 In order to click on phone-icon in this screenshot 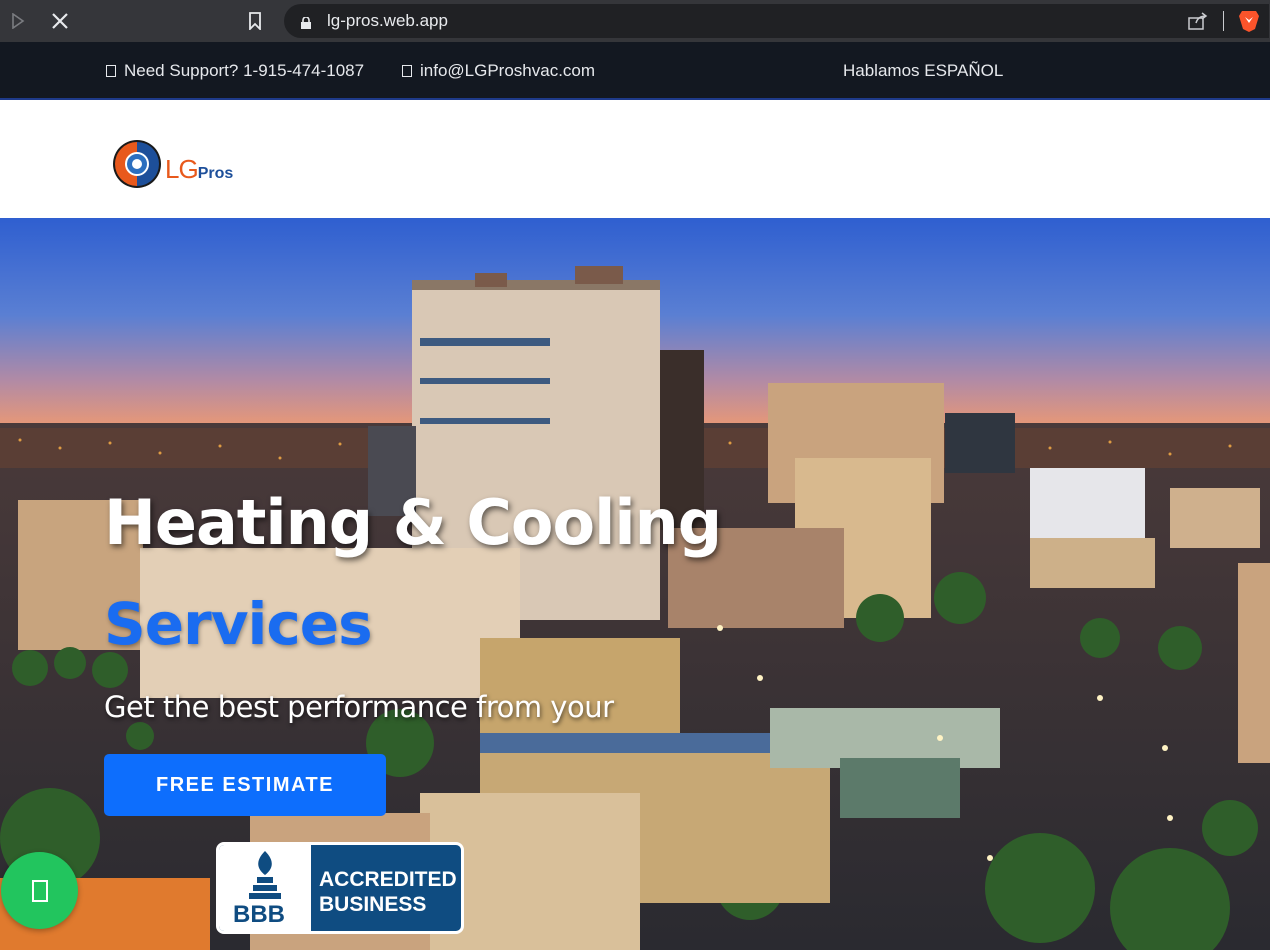, I will do `click(111, 71)`.